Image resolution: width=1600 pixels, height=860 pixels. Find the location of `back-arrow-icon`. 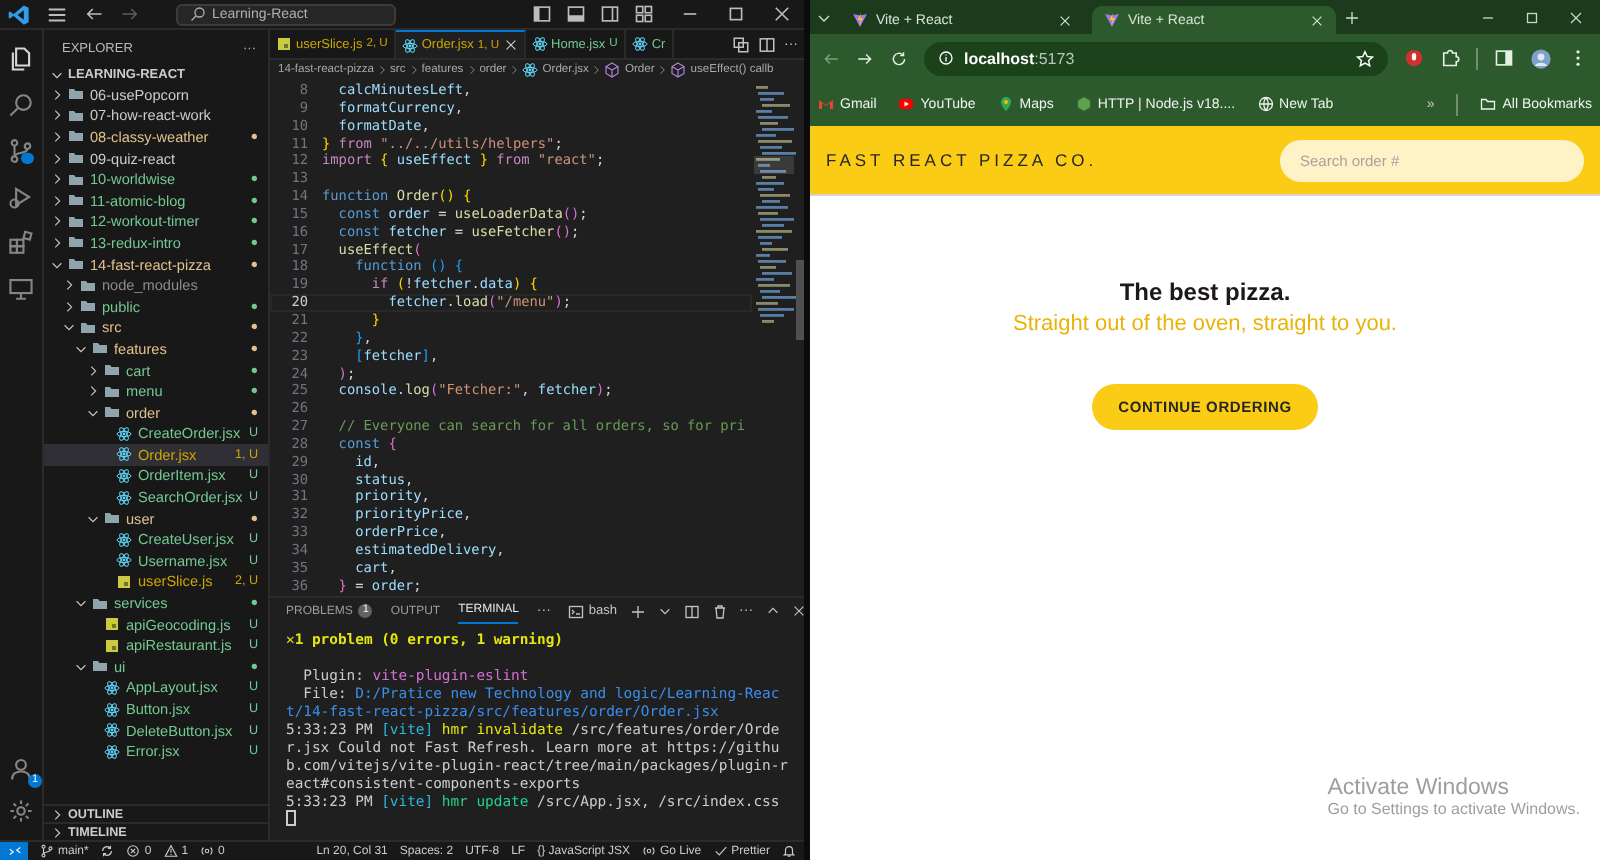

back-arrow-icon is located at coordinates (94, 14).